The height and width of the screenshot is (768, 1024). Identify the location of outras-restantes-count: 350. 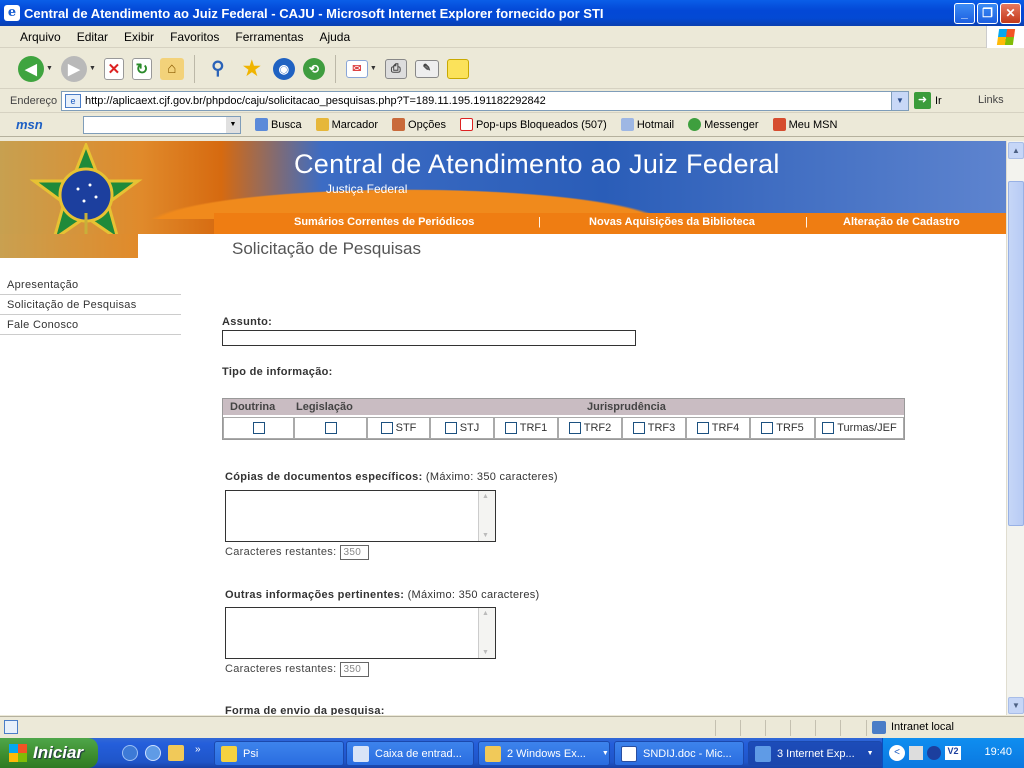
(355, 669).